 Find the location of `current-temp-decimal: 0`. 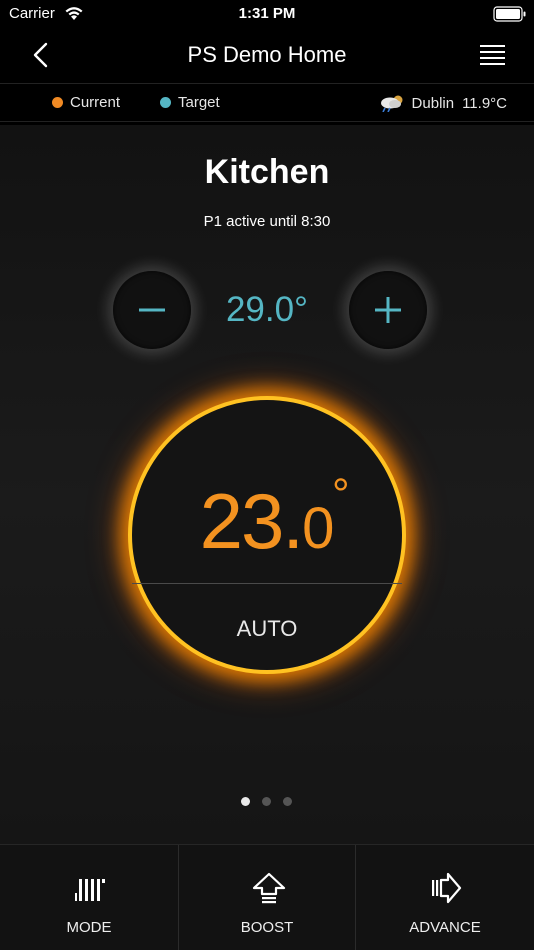

current-temp-decimal: 0 is located at coordinates (318, 528).